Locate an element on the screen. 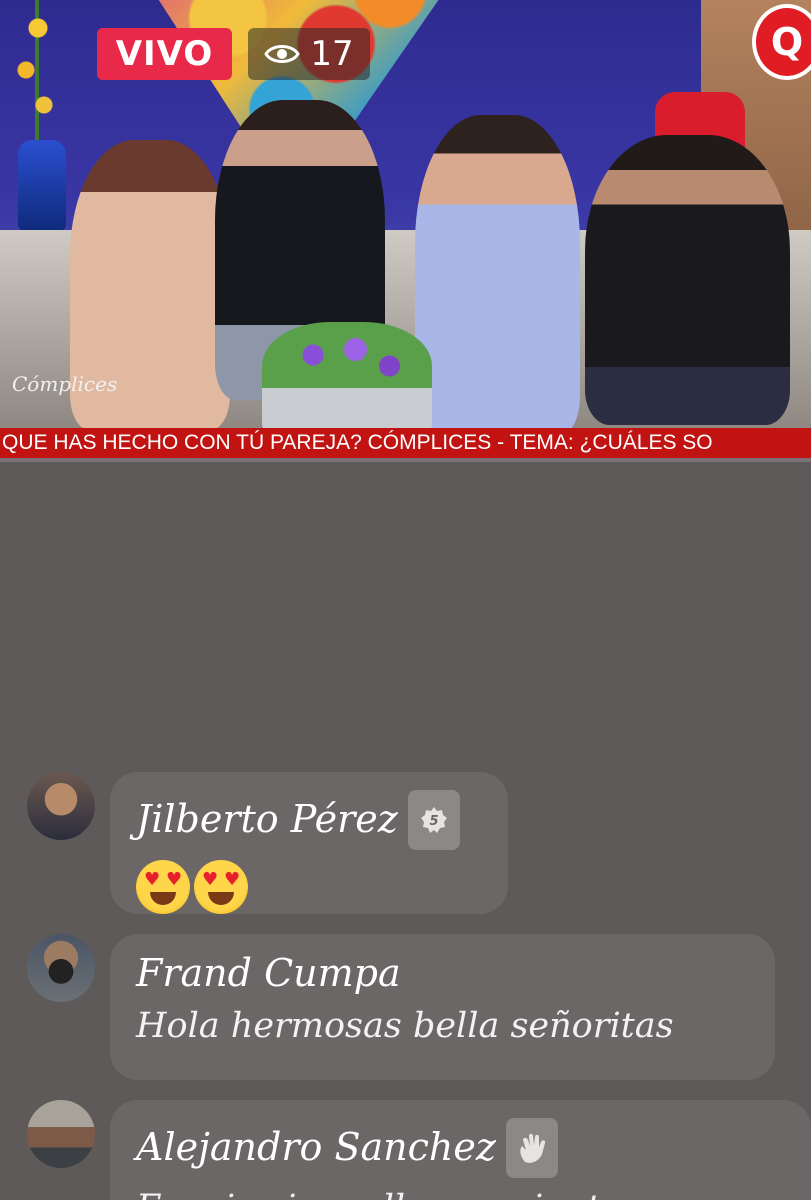 The height and width of the screenshot is (1200, 811). show-watermark: Cómplices is located at coordinates (65, 384).